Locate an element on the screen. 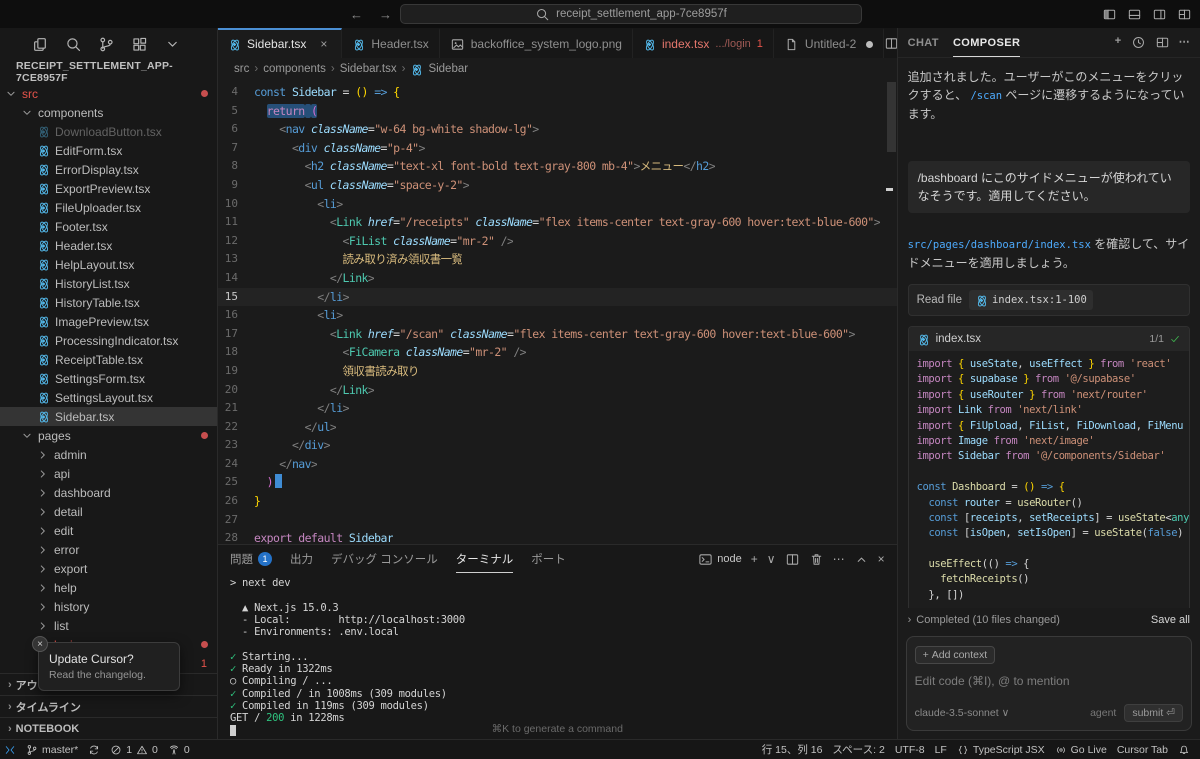 Image resolution: width=1200 pixels, height=759 pixels. tree-item-help: help is located at coordinates (108, 587).